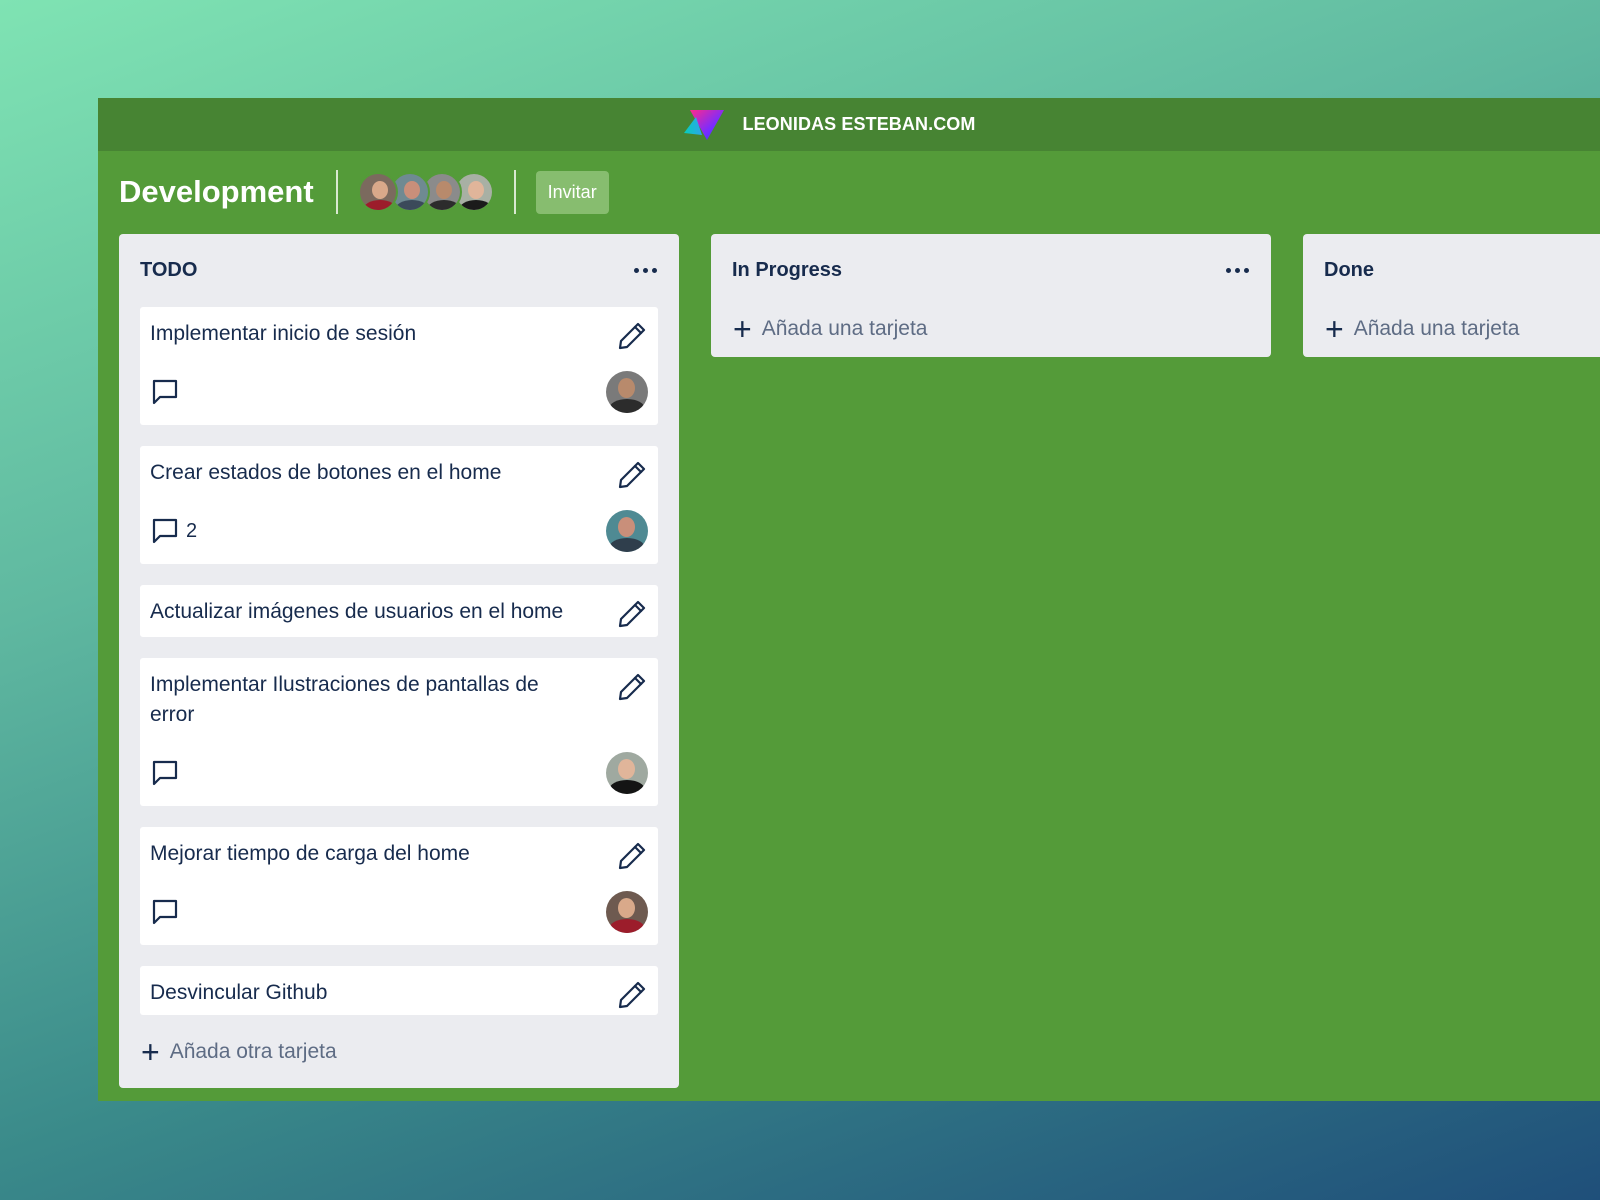  What do you see at coordinates (216, 192) in the screenshot?
I see `board-title: Development` at bounding box center [216, 192].